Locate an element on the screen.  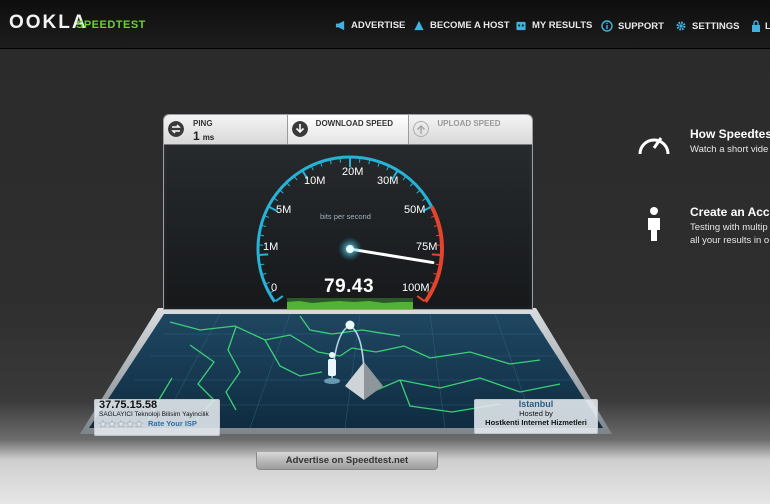
tick-10m: 10M is located at coordinates (315, 181).